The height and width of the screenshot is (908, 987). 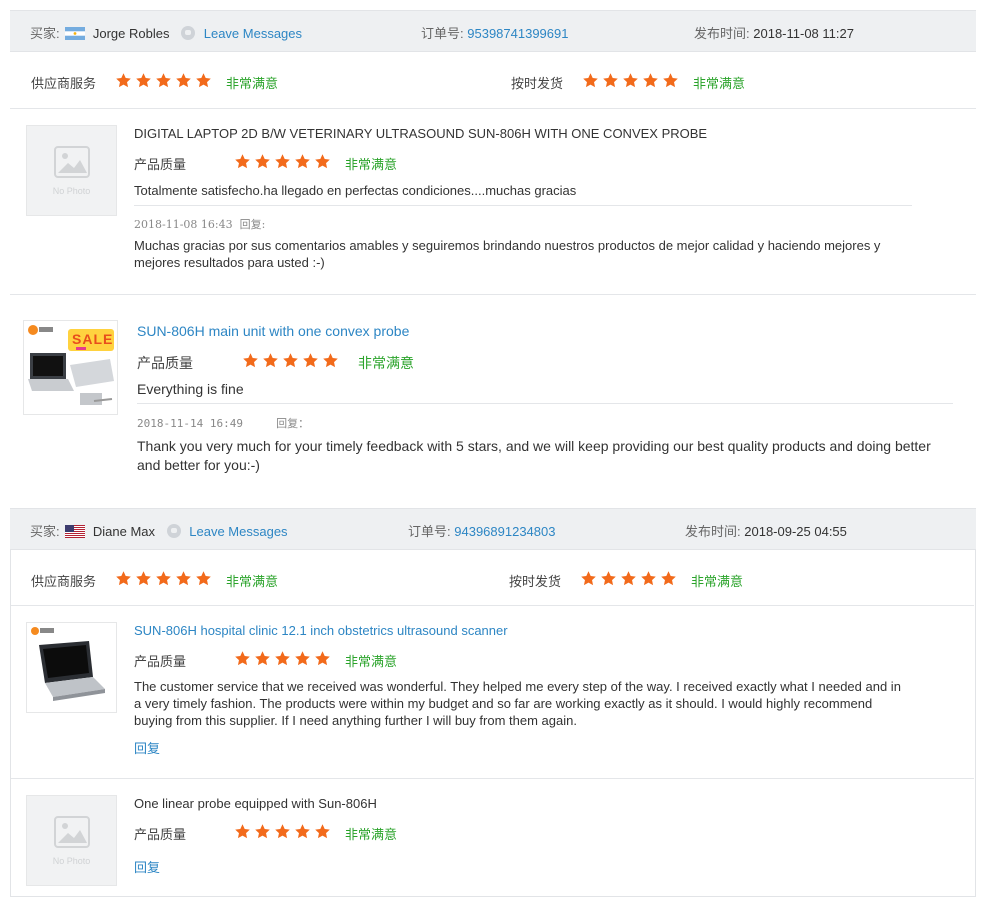 What do you see at coordinates (183, 224) in the screenshot?
I see `reply-date-value: 2018-11-08 16:43` at bounding box center [183, 224].